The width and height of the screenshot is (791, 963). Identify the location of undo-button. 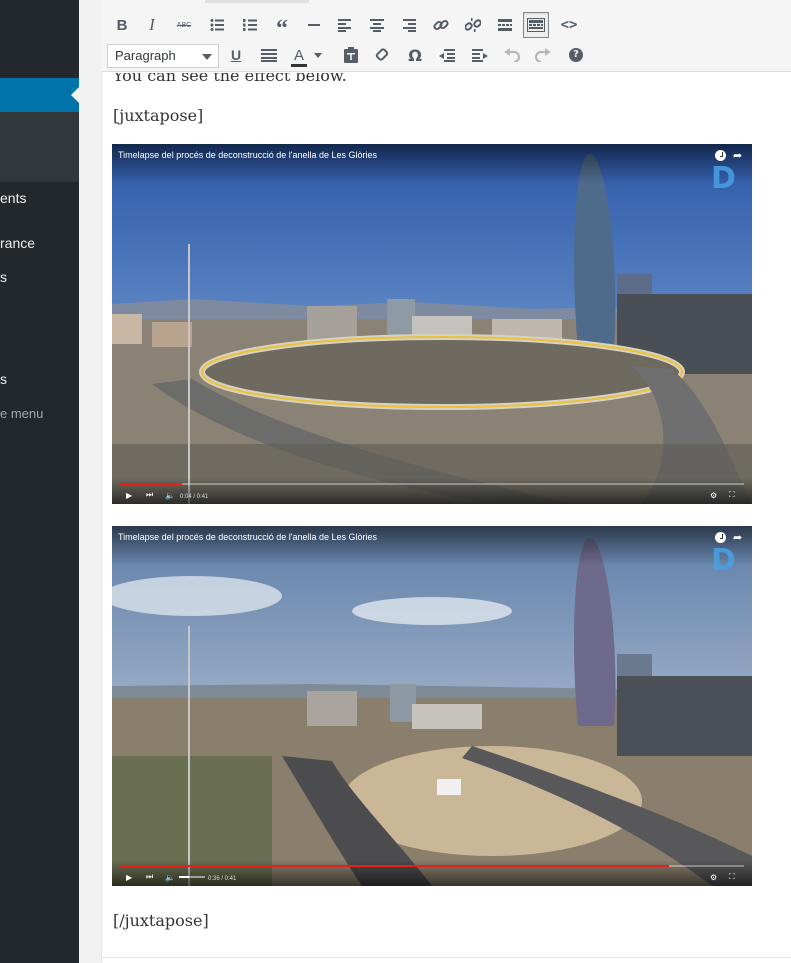
(512, 55).